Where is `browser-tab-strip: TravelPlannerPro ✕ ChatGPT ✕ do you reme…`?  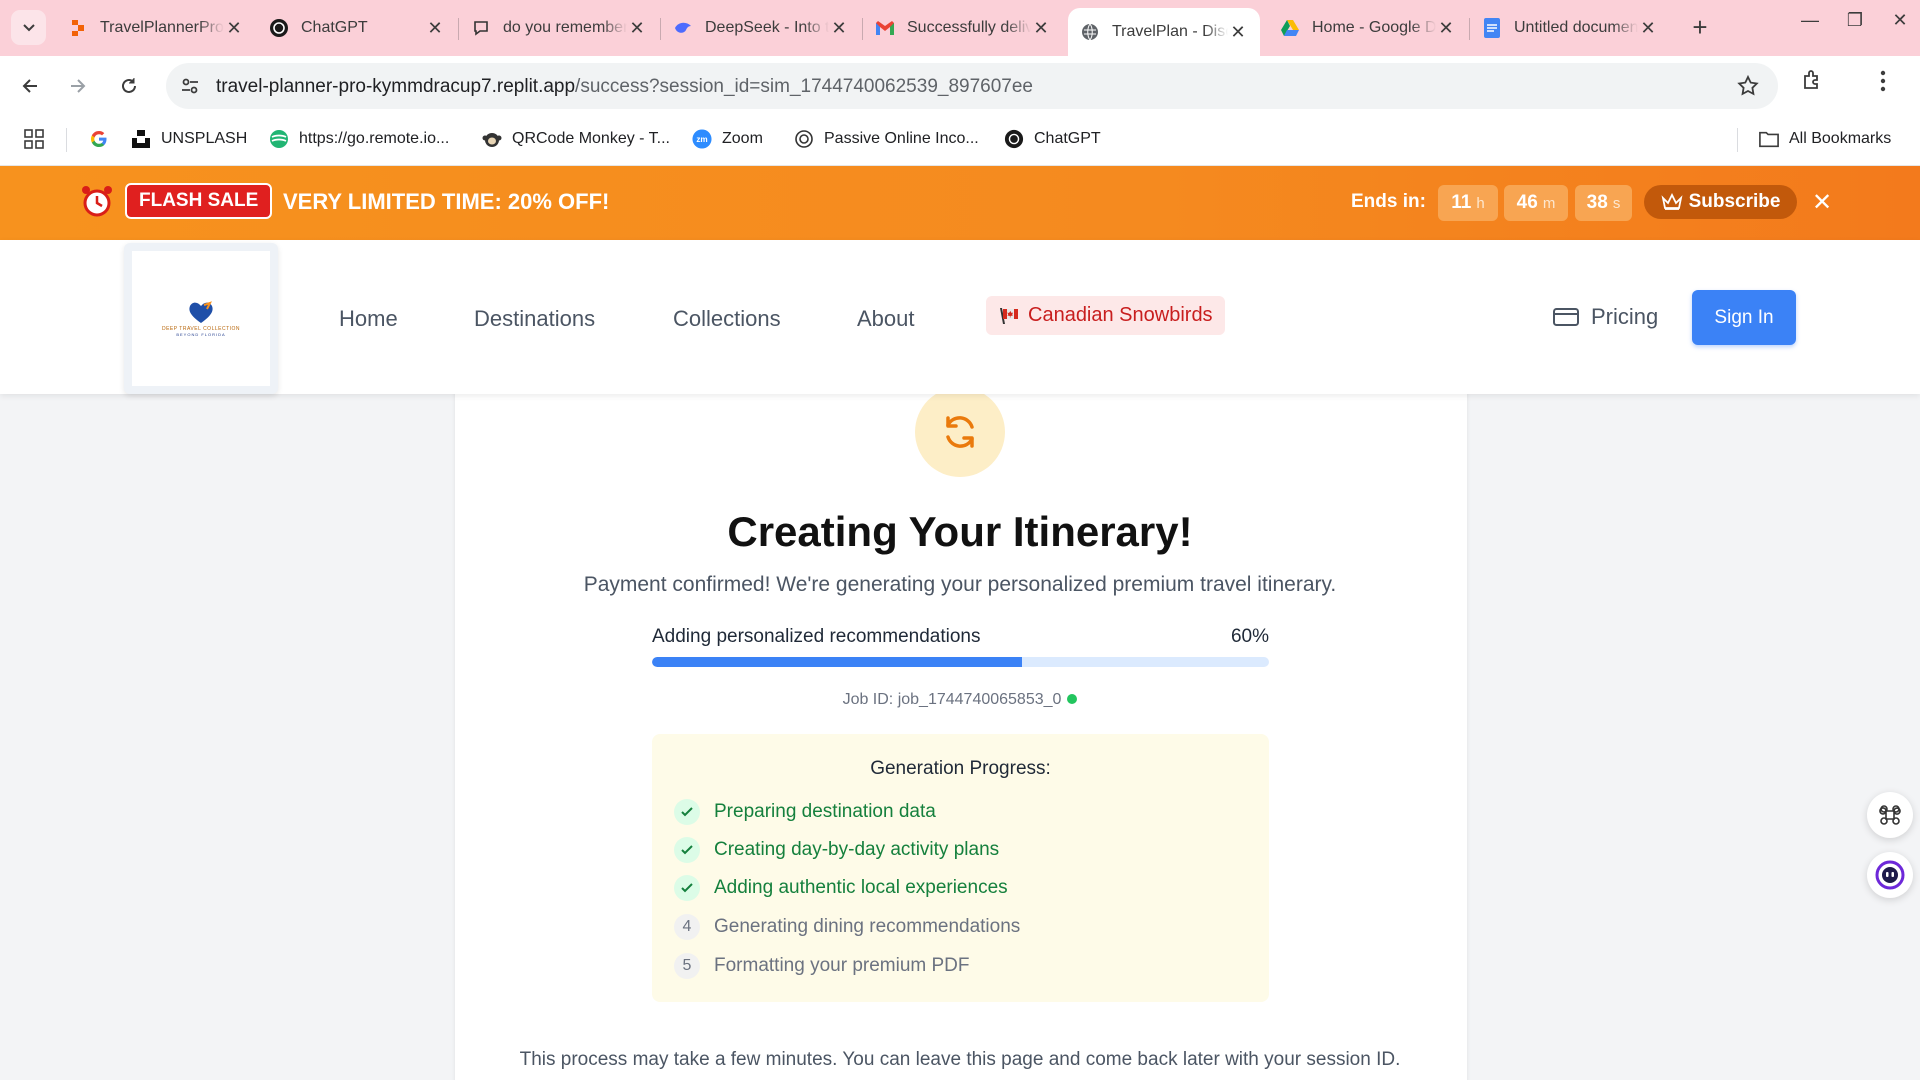
browser-tab-strip: TravelPlannerPro ✕ ChatGPT ✕ do you reme… is located at coordinates (960, 28).